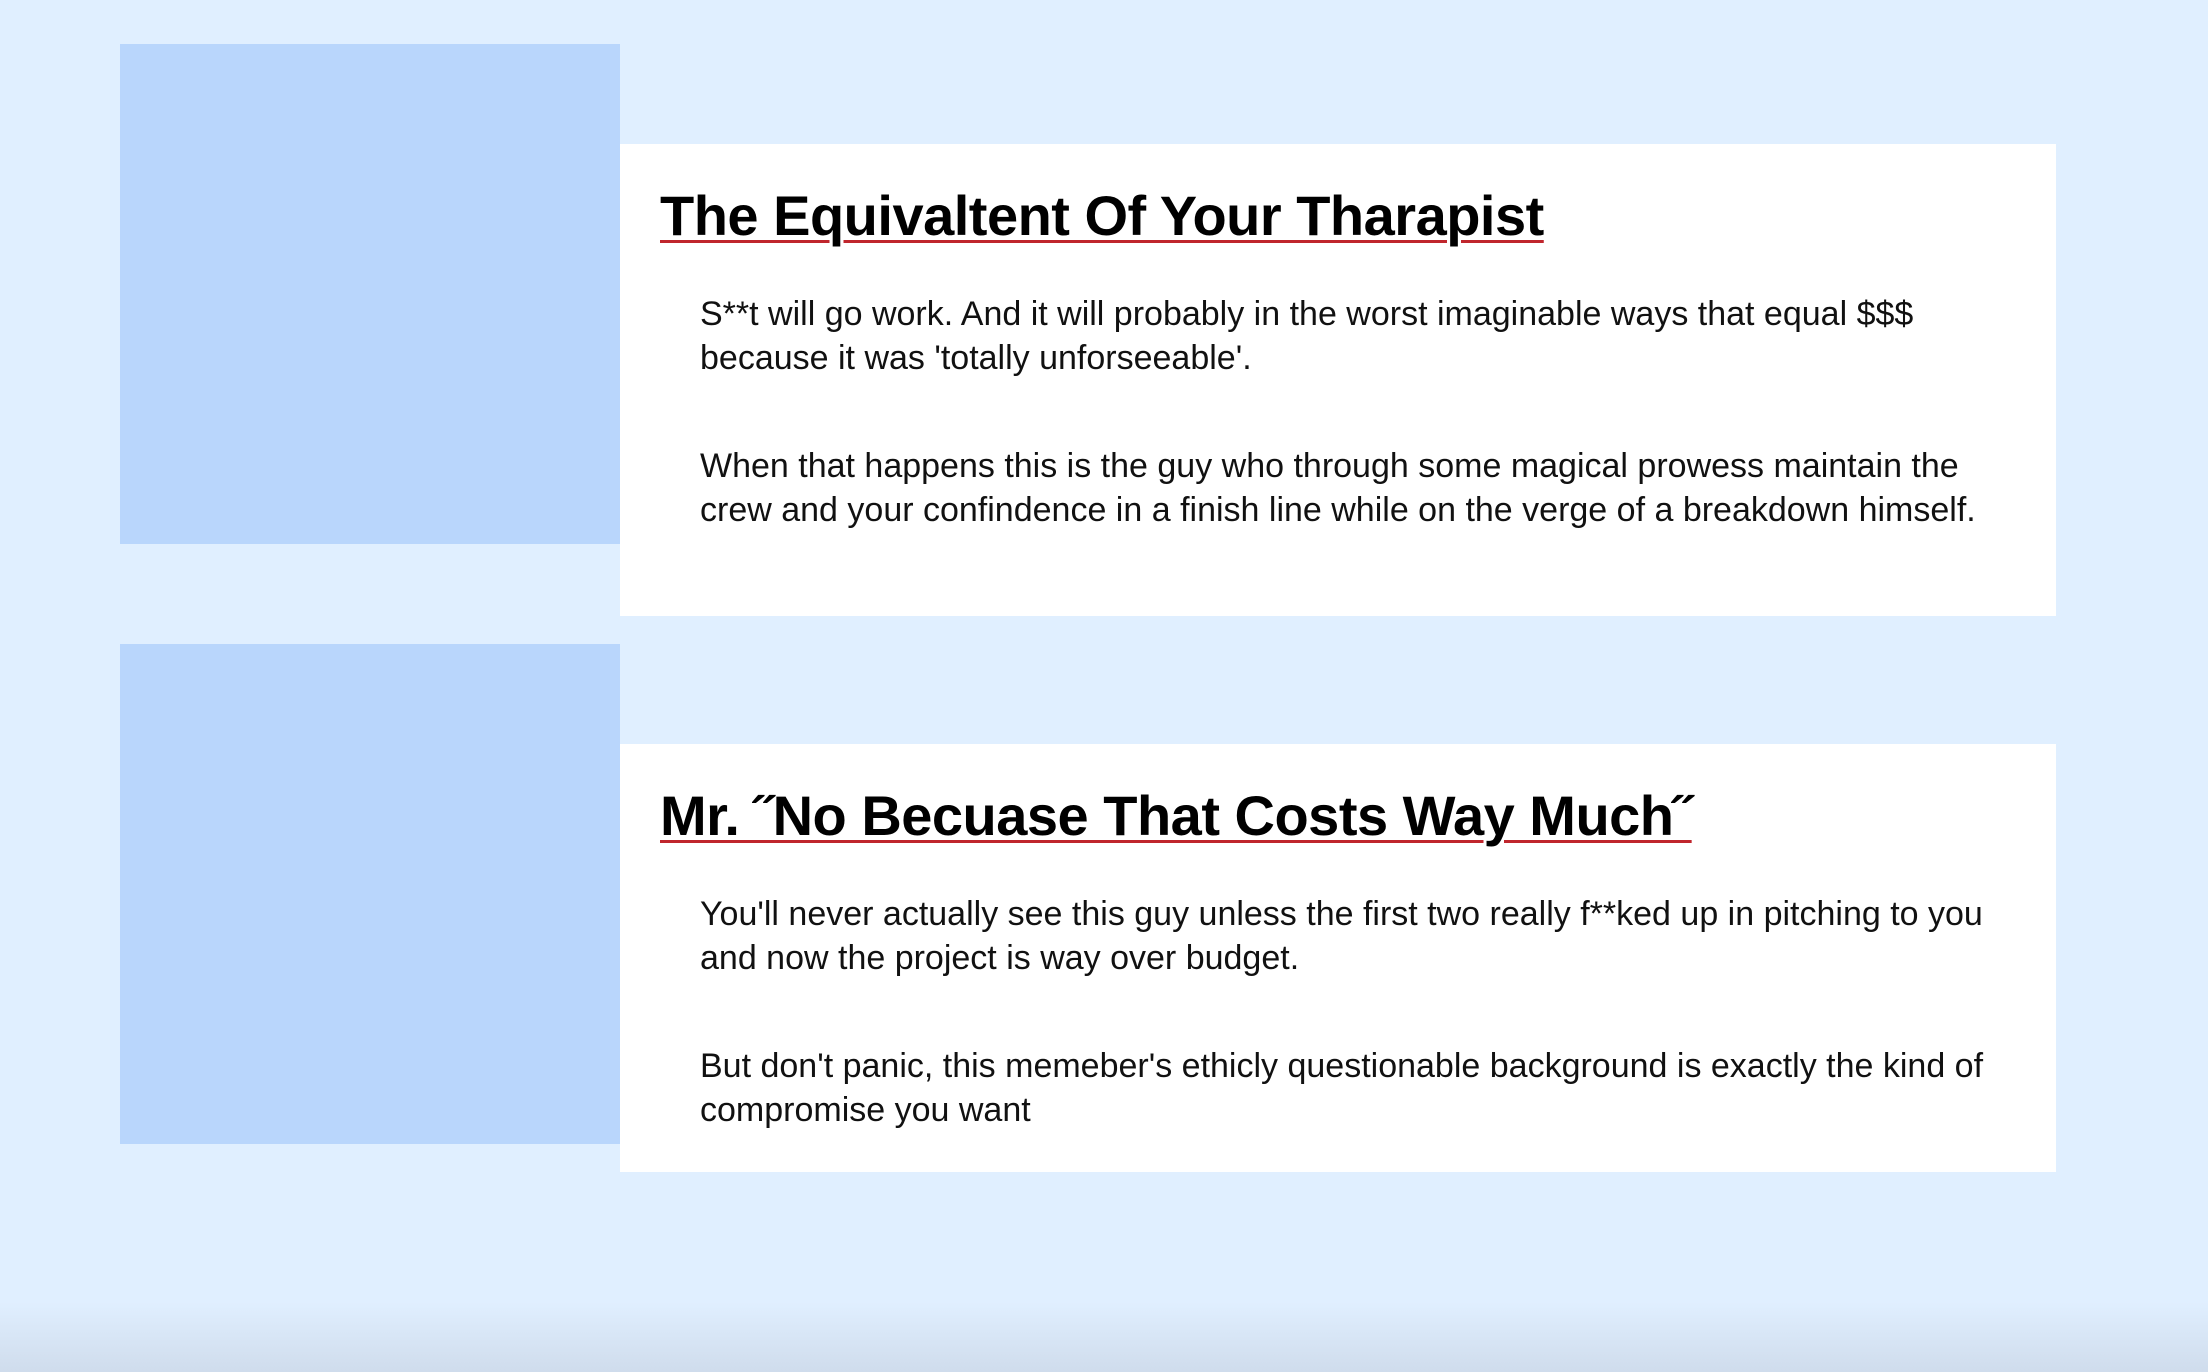 Image resolution: width=2208 pixels, height=1372 pixels. I want to click on card-title: The Equivaltent Of Your Tharapist, so click(1102, 215).